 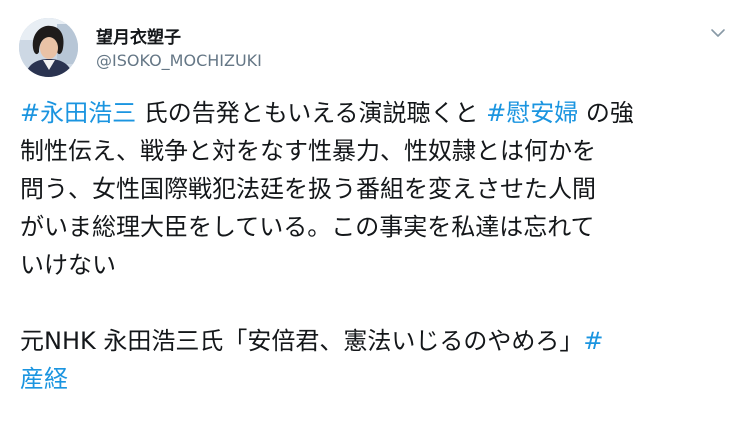 I want to click on tweet-line-6: 元NHK 永田浩三氏「安倍君、憲法いじるのやめろ」#, so click(x=376, y=341).